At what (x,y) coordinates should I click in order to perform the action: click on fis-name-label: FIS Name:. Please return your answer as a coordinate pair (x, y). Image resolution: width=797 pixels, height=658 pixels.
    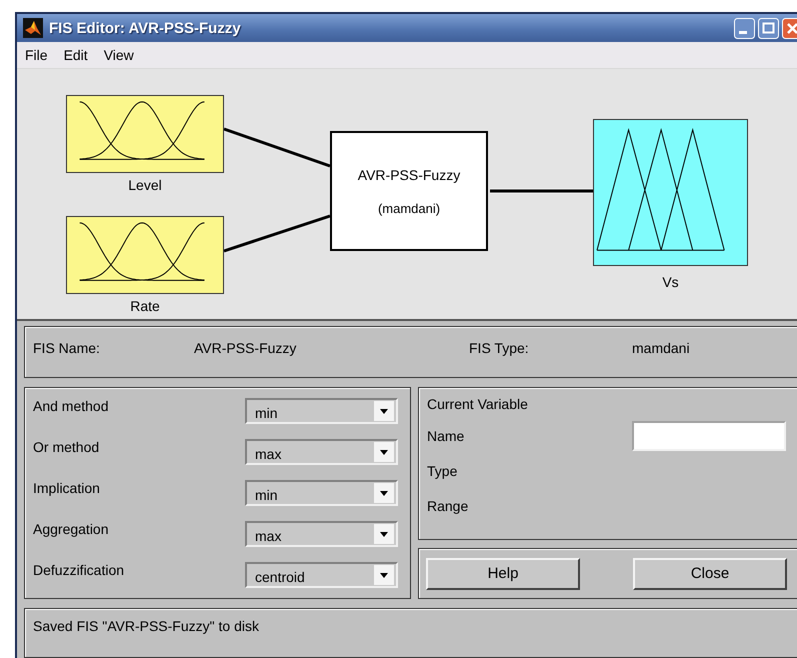
    Looking at the image, I should click on (67, 348).